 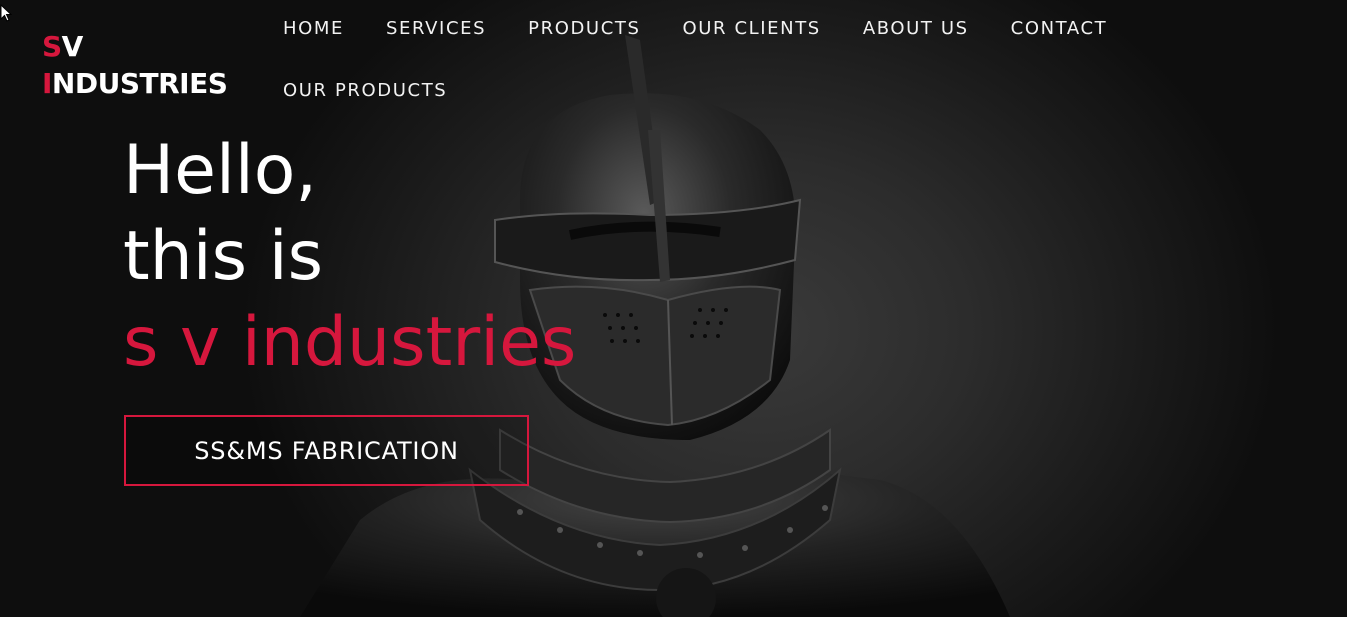 What do you see at coordinates (313, 31) in the screenshot?
I see `nav-item-home: HOME` at bounding box center [313, 31].